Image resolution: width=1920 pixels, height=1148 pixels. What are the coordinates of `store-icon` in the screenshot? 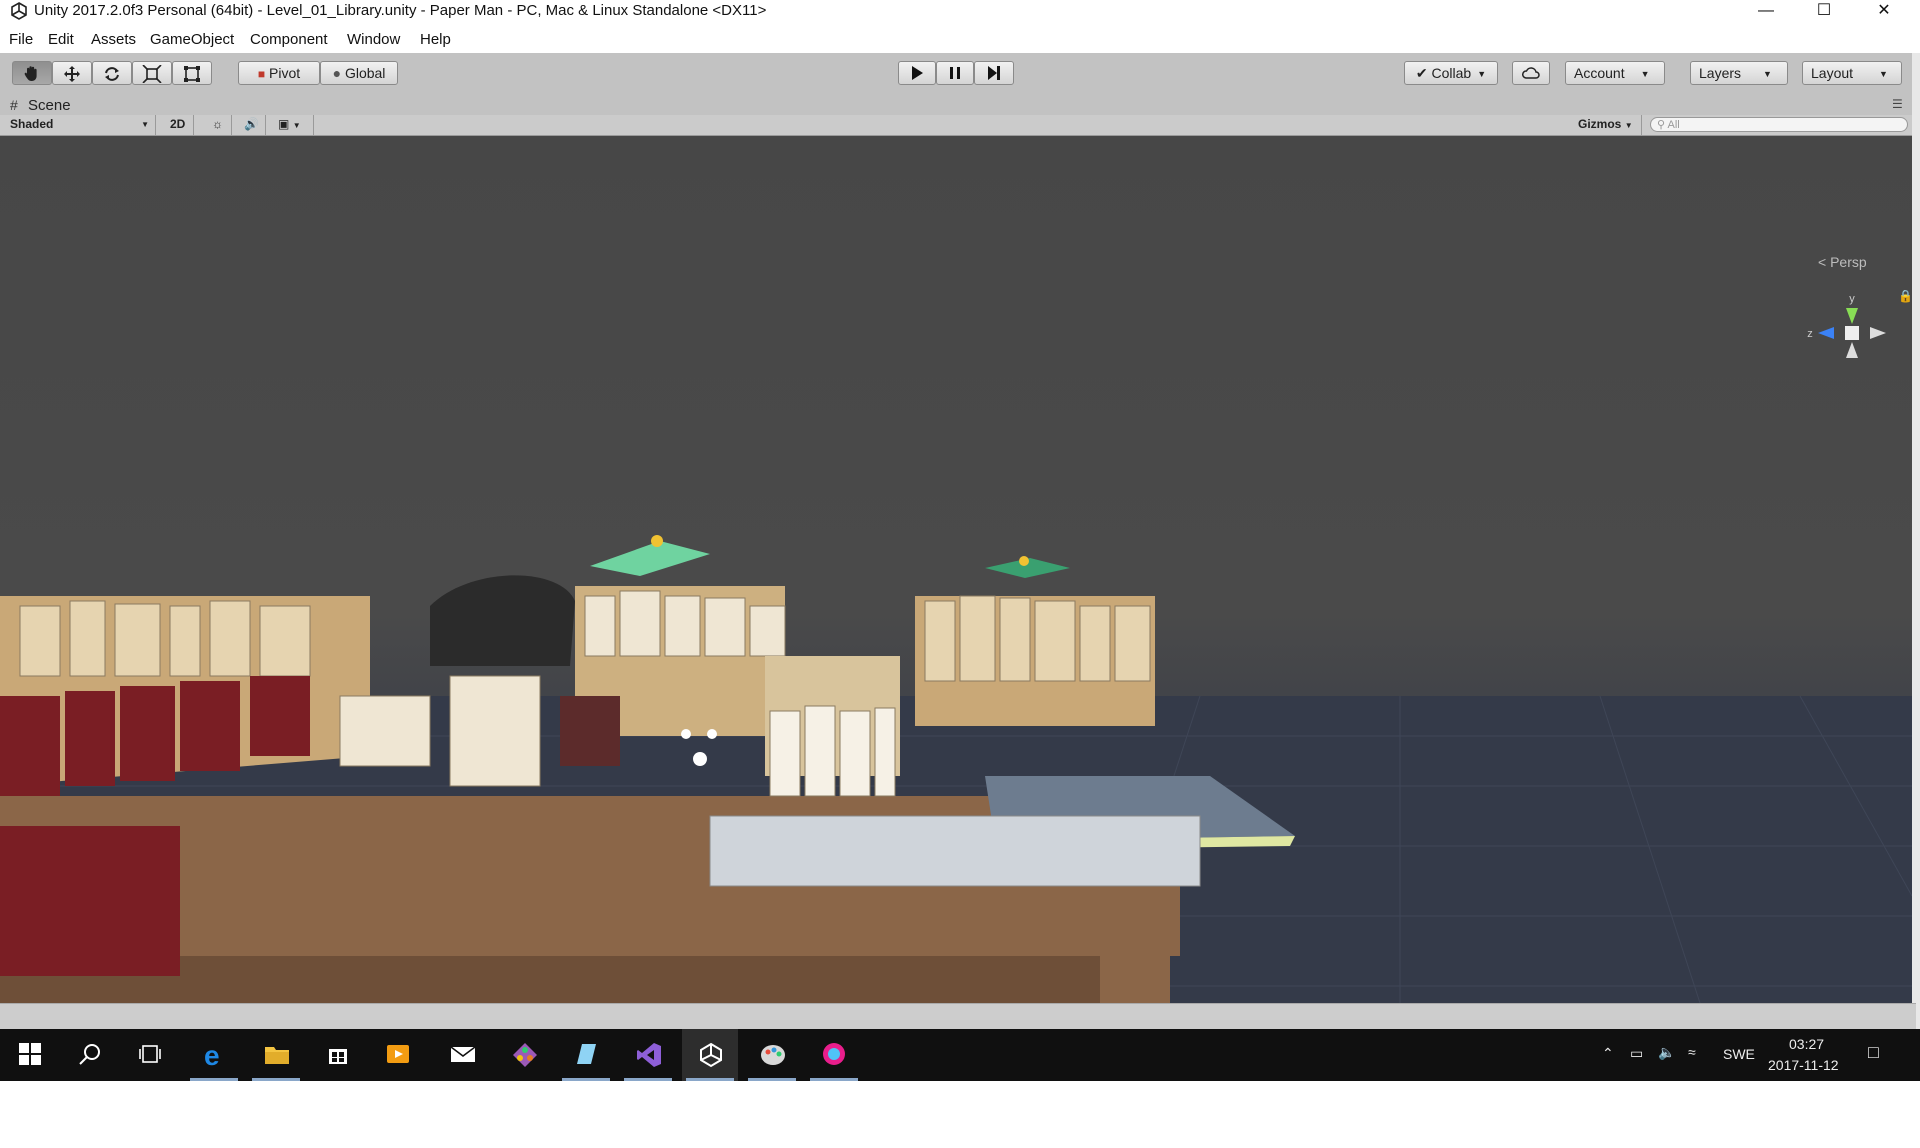 It's located at (338, 1055).